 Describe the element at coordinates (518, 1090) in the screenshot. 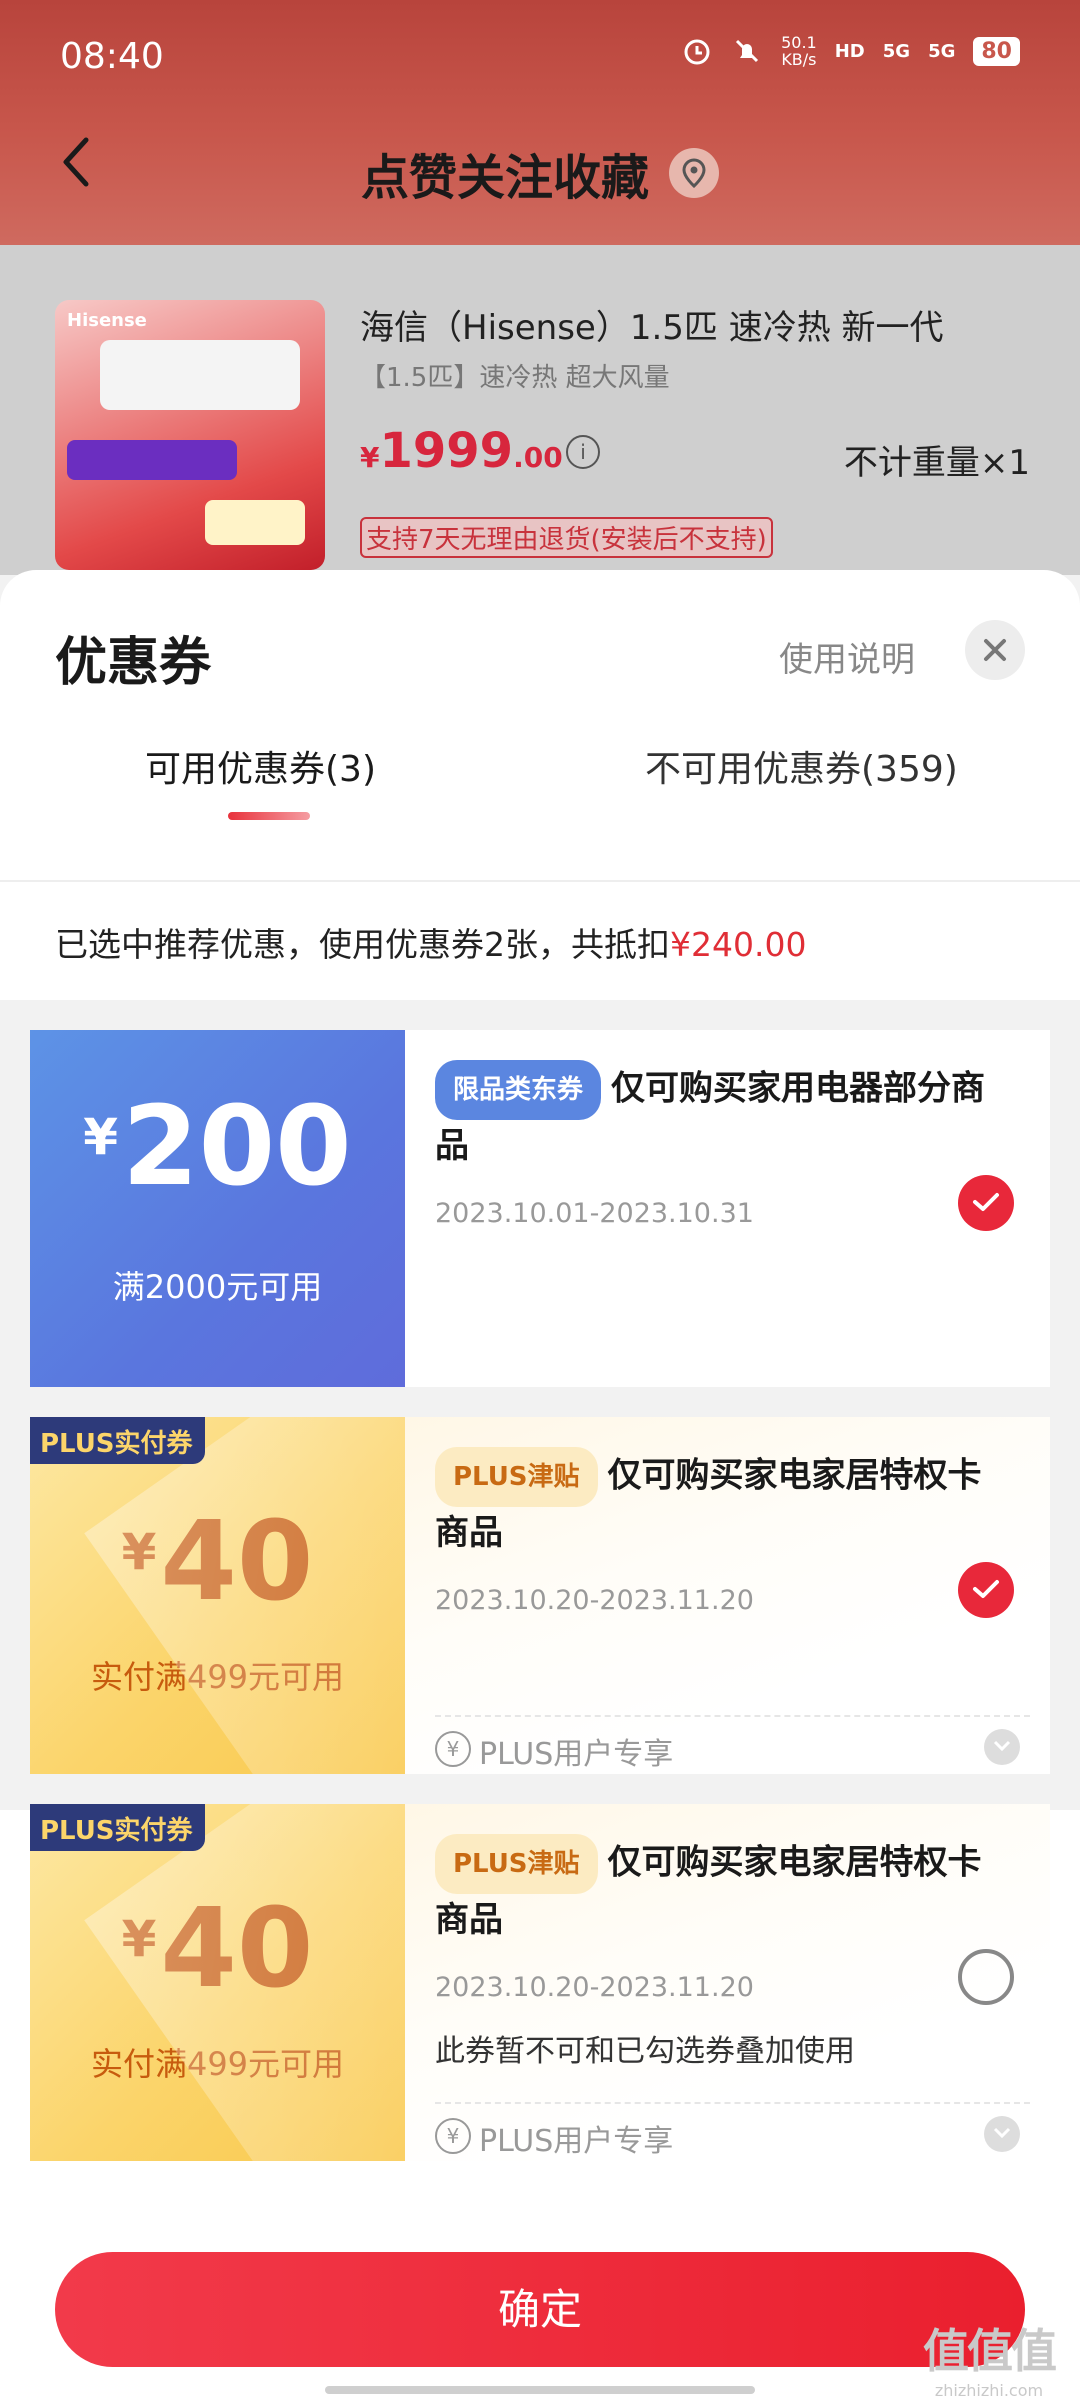

I see `coupon-badge: 限品类东券` at that location.